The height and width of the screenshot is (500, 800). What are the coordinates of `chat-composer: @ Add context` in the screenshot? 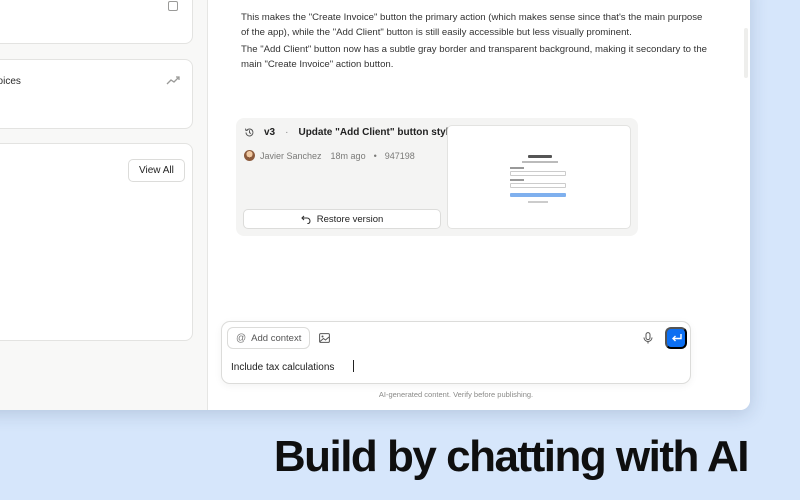 It's located at (456, 352).